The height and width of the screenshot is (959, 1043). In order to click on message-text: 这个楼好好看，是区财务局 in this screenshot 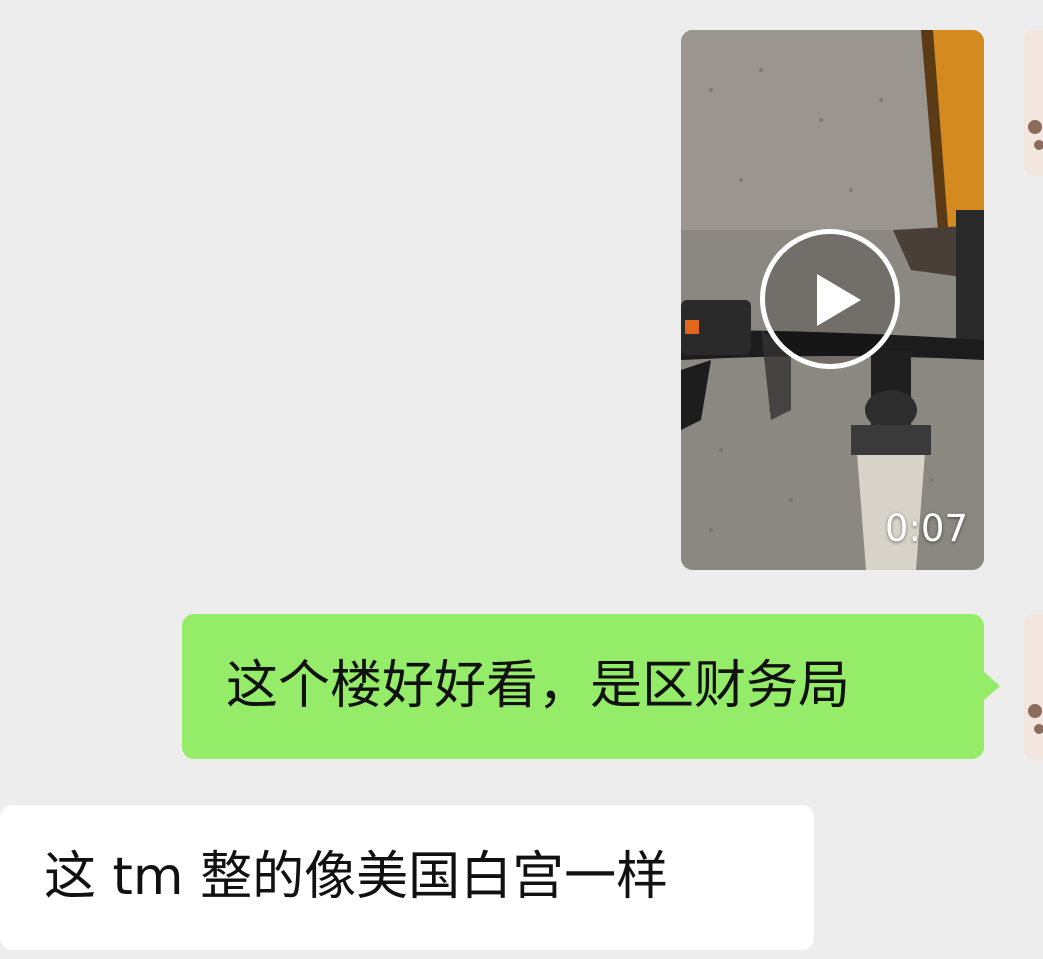, I will do `click(538, 686)`.